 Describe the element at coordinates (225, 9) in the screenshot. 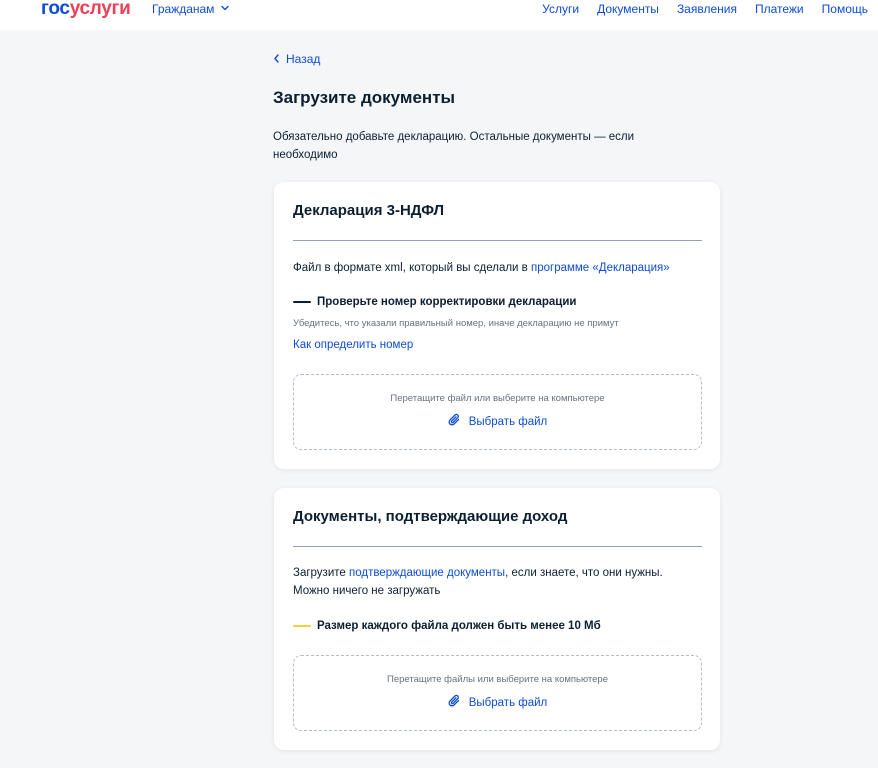

I see `chevron-down-icon` at that location.